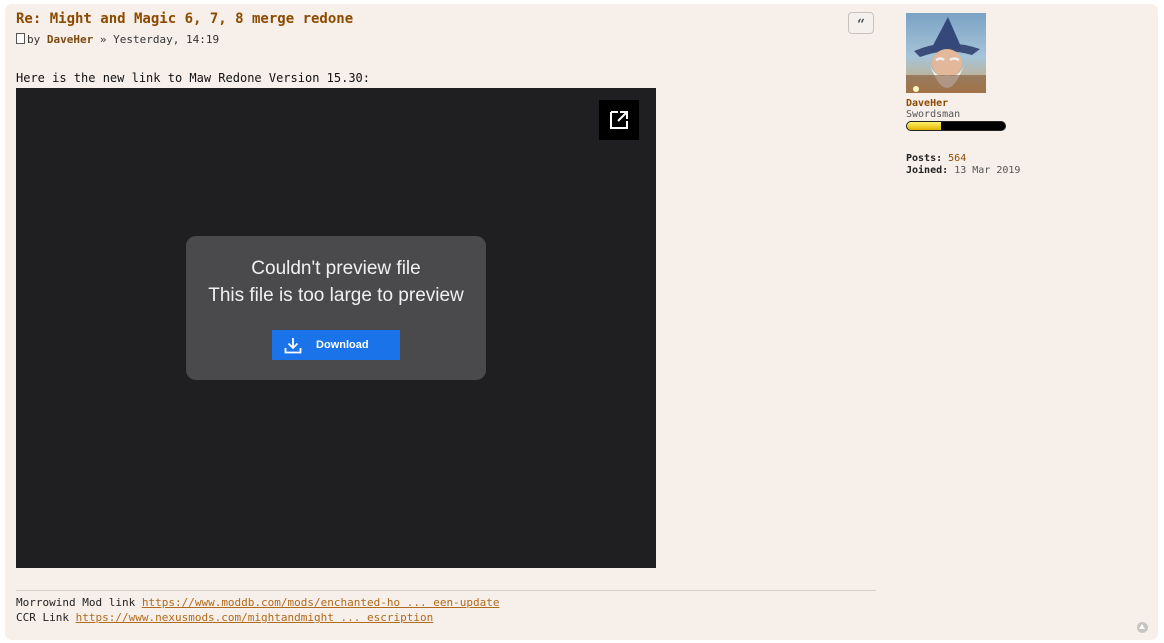  I want to click on rank-bar, so click(956, 126).